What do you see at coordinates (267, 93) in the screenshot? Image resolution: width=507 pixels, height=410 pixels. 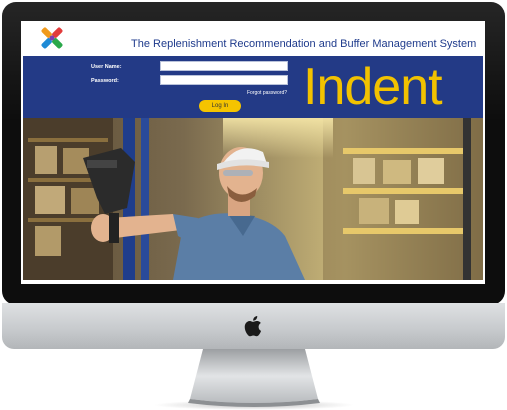 I see `forgot-password-link: Forgot password?` at bounding box center [267, 93].